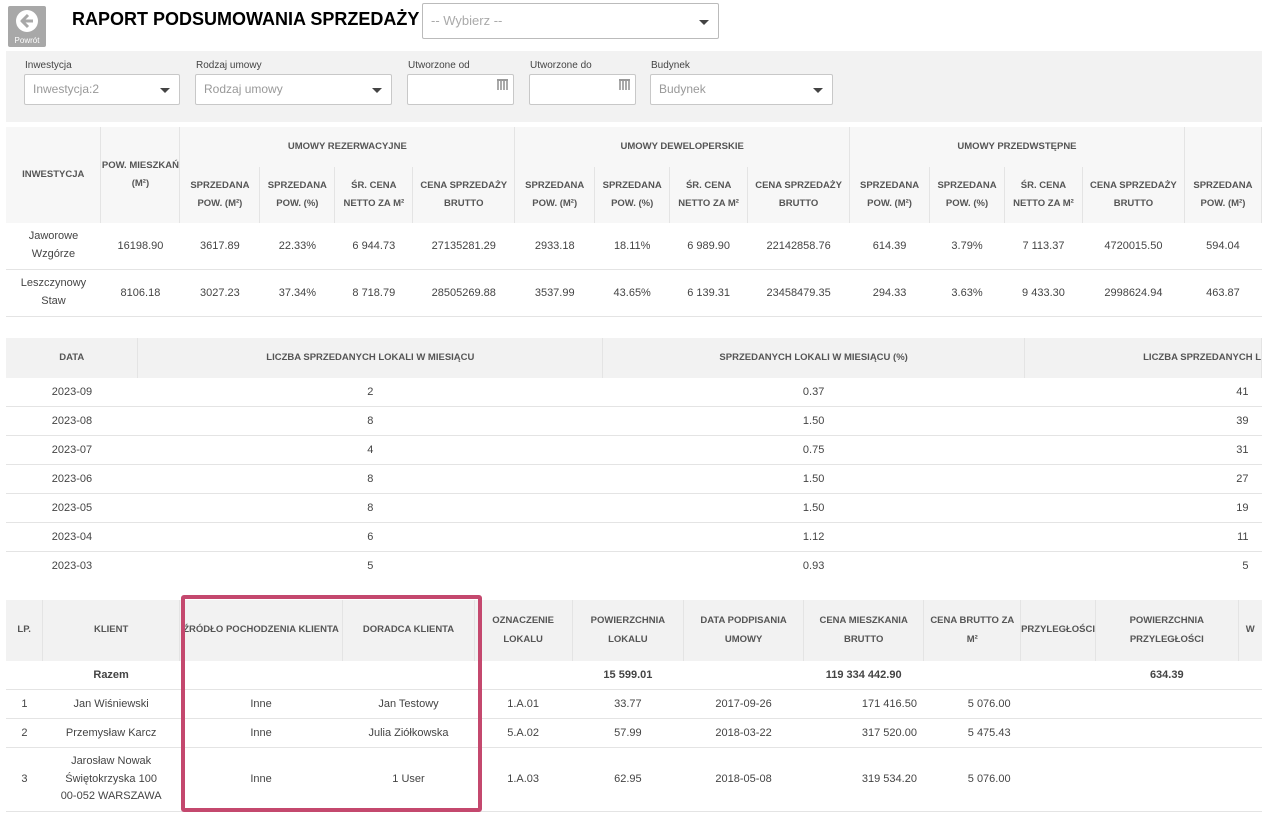 The width and height of the screenshot is (1262, 821). Describe the element at coordinates (708, 246) in the screenshot. I see `cell: 6 989.90` at that location.